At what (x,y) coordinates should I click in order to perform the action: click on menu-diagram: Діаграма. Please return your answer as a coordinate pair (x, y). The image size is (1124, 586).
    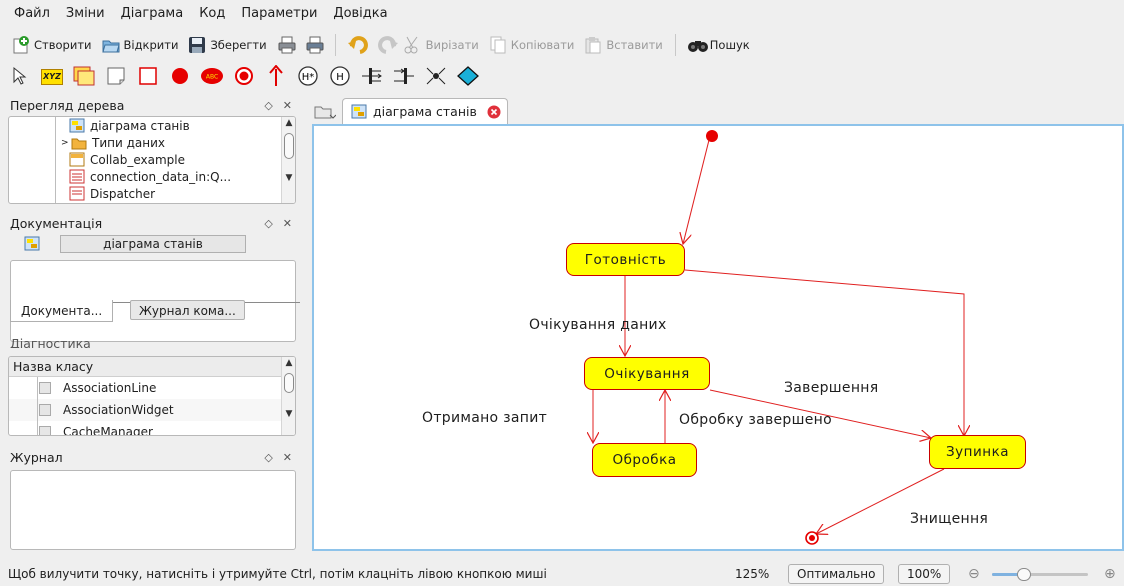
    Looking at the image, I should click on (152, 14).